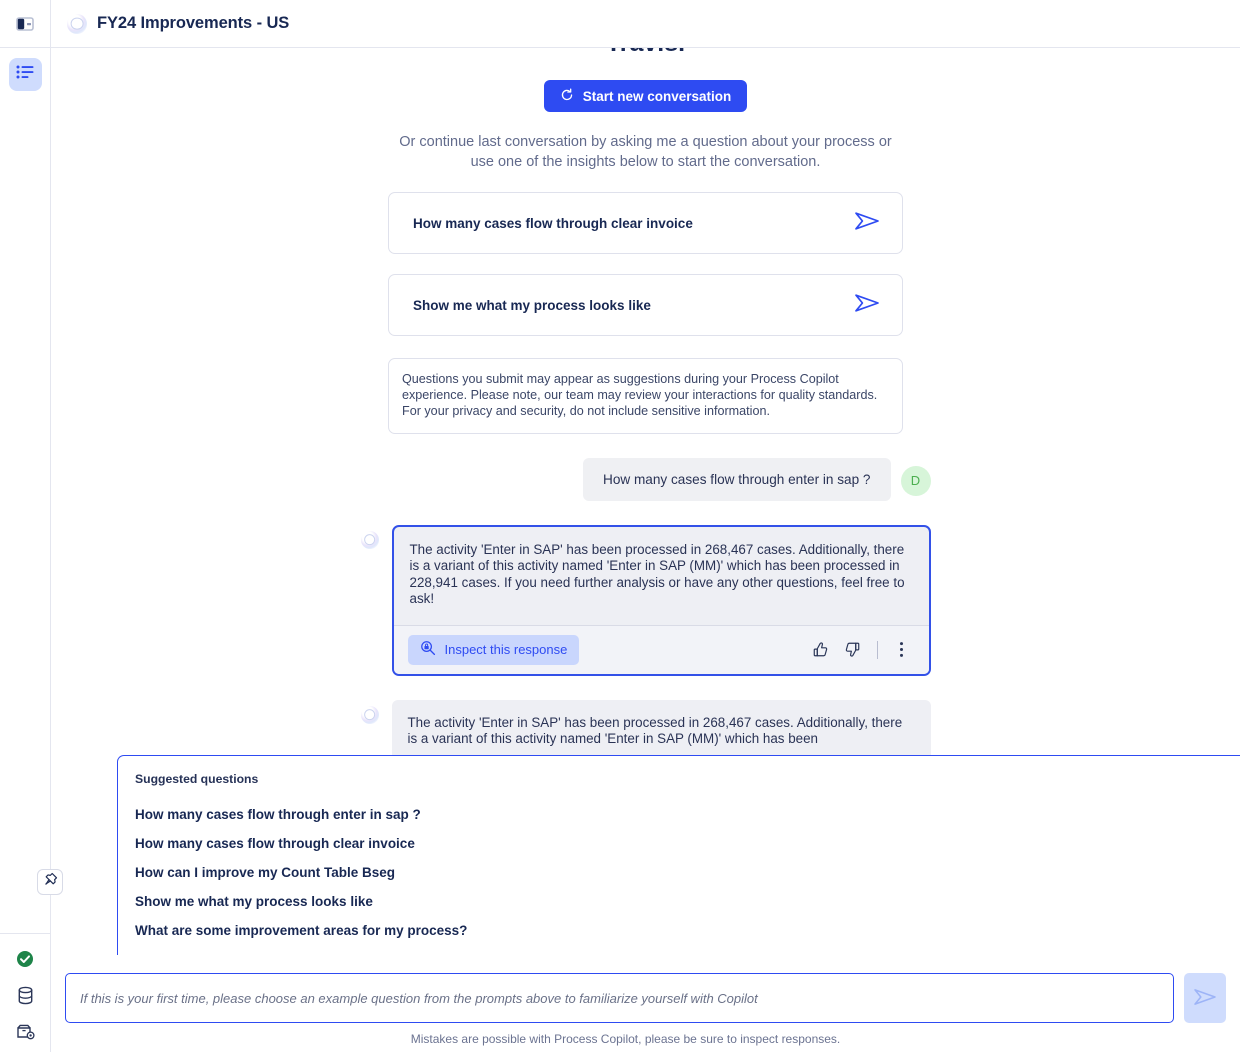 The height and width of the screenshot is (1052, 1240). Describe the element at coordinates (902, 650) in the screenshot. I see `more-options-icon` at that location.